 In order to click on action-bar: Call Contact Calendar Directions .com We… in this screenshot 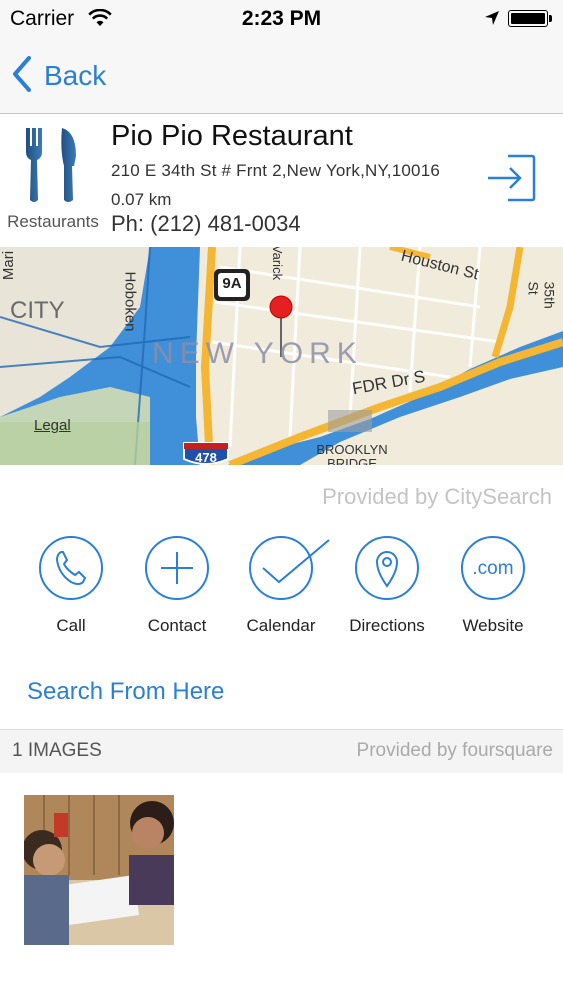, I will do `click(281, 591)`.